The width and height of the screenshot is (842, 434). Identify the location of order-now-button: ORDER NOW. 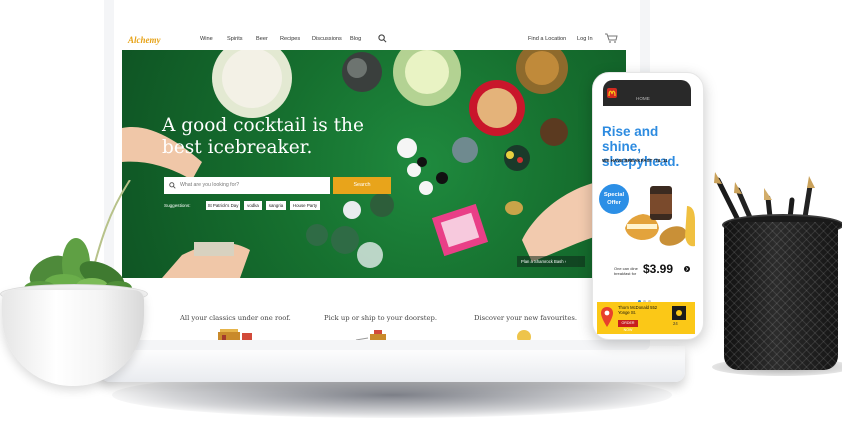
(628, 326).